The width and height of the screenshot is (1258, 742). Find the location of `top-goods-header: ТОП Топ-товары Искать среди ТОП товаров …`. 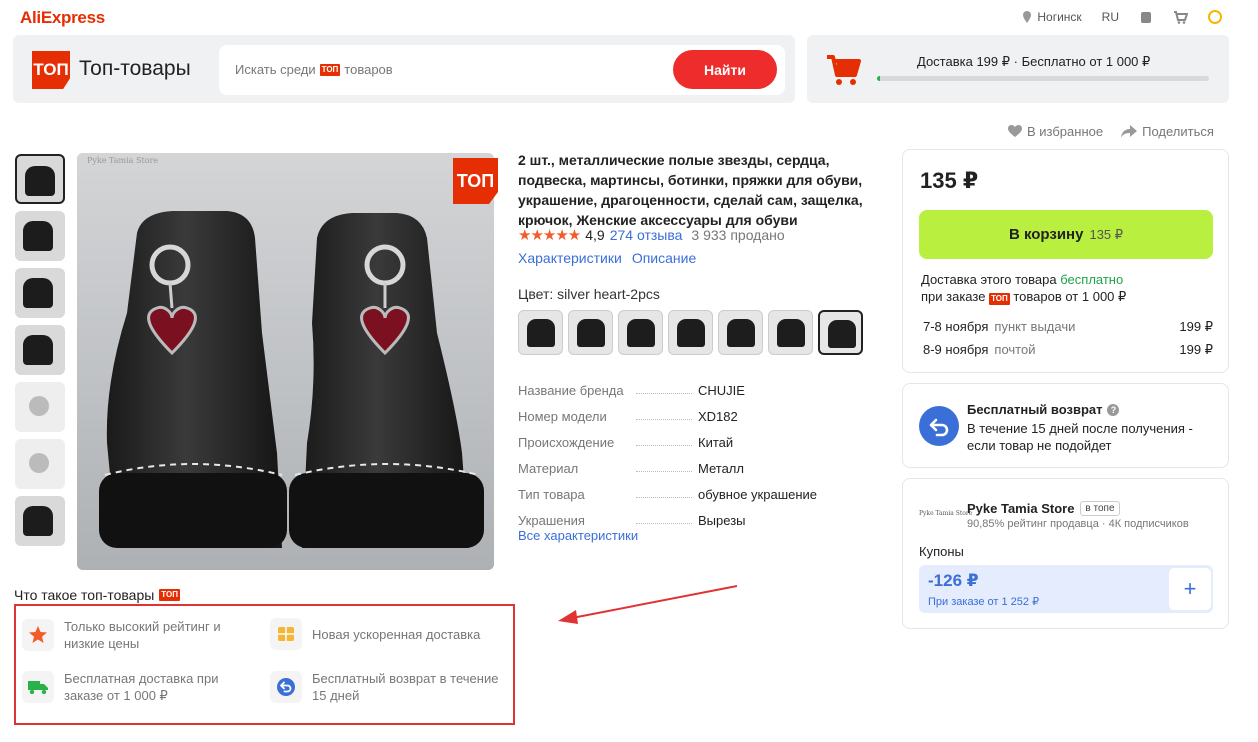

top-goods-header: ТОП Топ-товары Искать среди ТОП товаров … is located at coordinates (404, 69).